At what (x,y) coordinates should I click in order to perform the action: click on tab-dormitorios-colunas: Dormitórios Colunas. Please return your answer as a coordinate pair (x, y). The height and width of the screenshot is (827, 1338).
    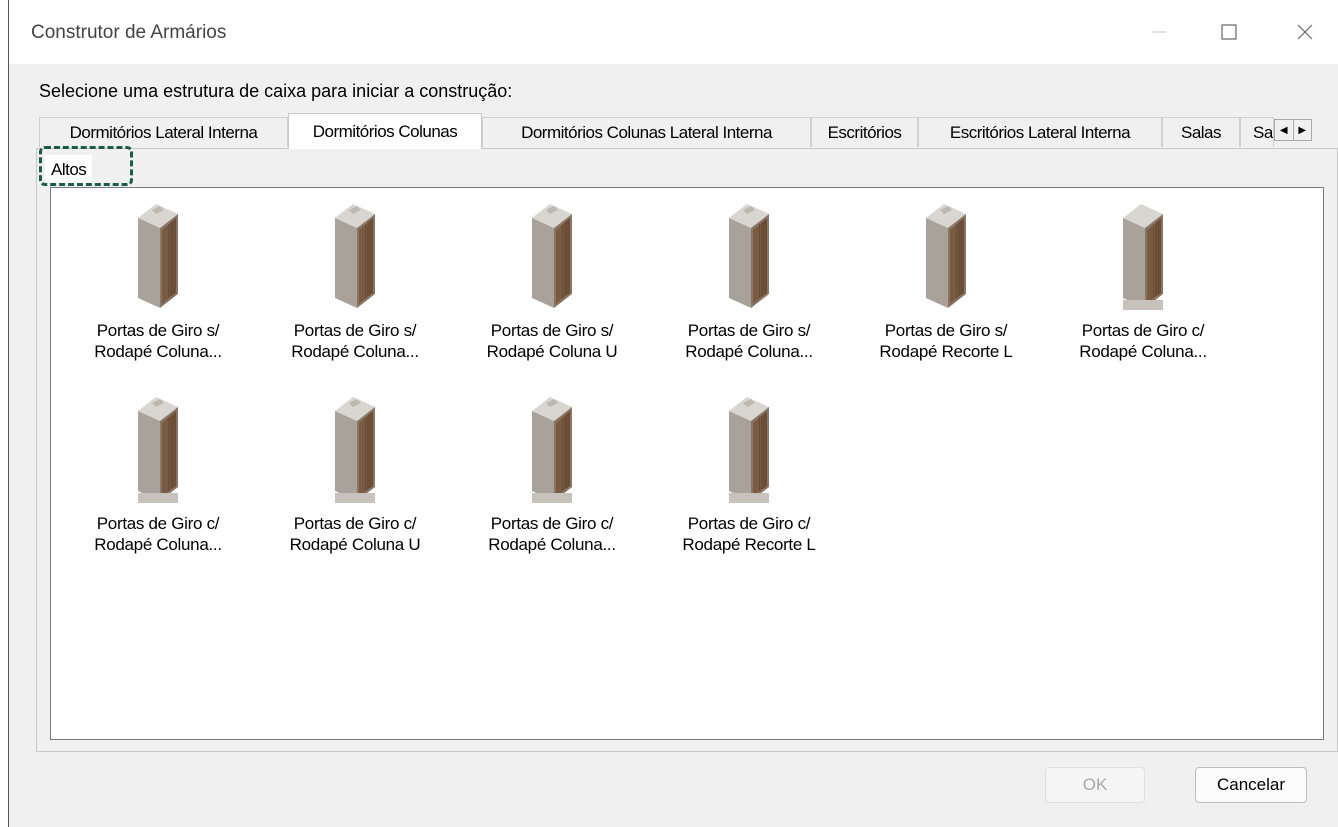
    Looking at the image, I should click on (385, 131).